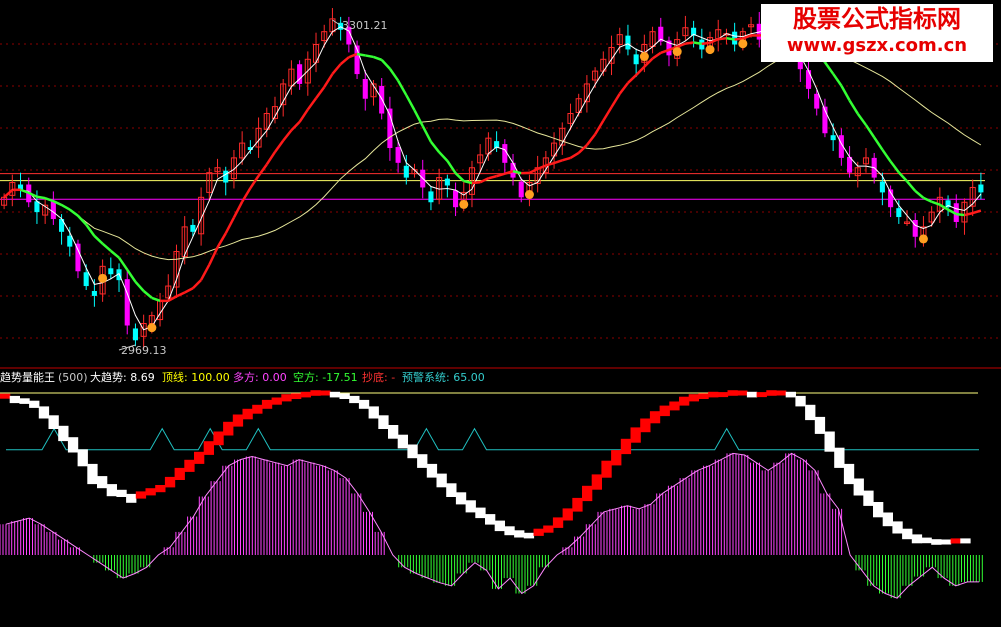 This screenshot has height=627, width=1001. What do you see at coordinates (325, 377) in the screenshot?
I see `indicator-item-bear: 空方: -17.51` at bounding box center [325, 377].